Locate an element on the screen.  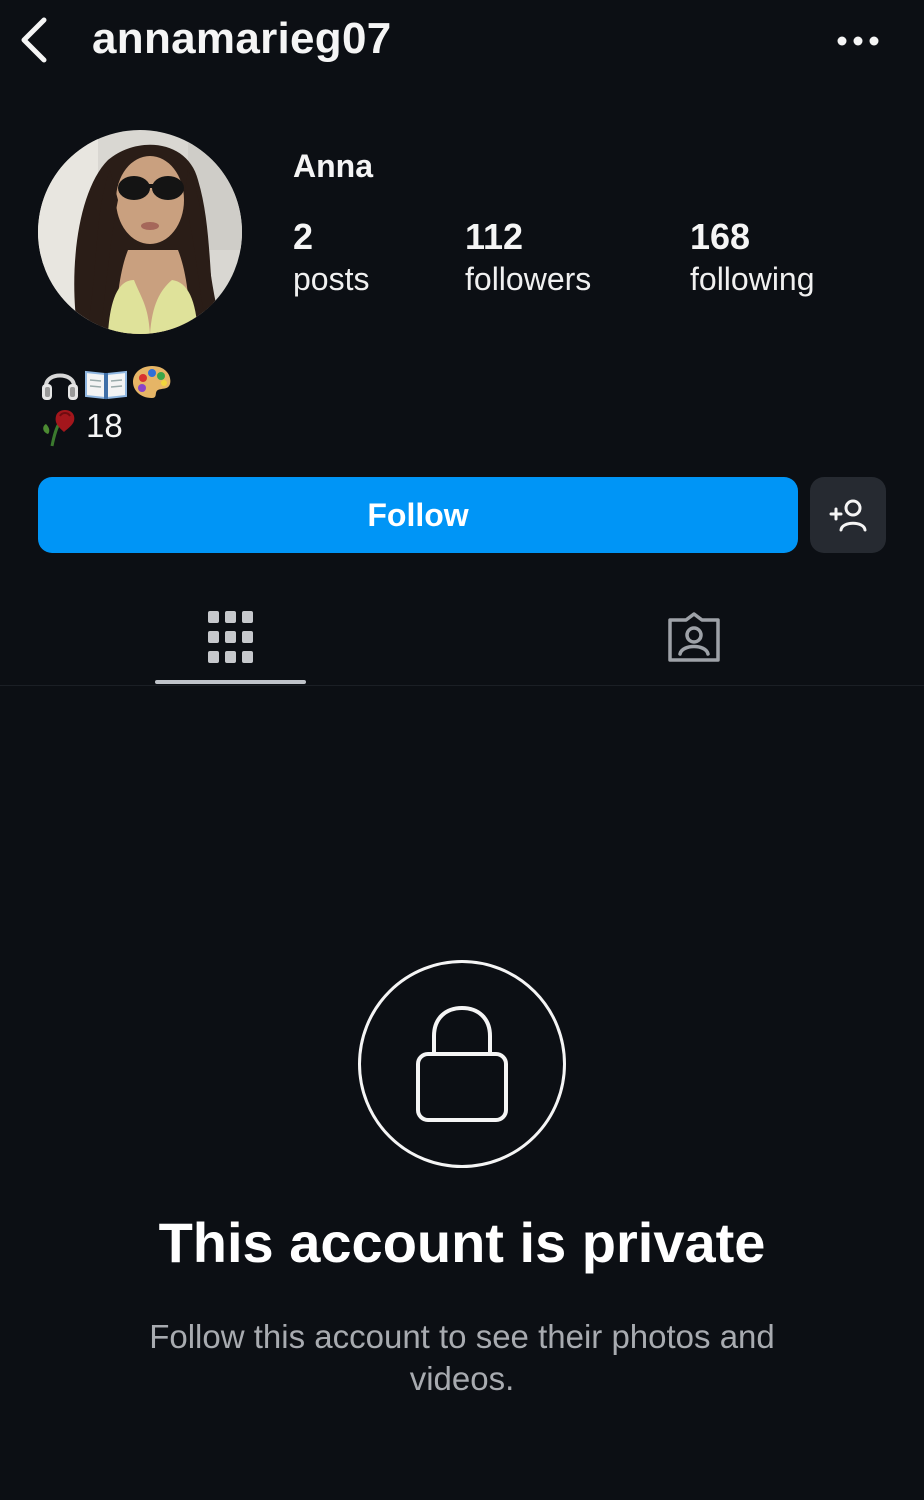
following-label: following is located at coordinates (752, 279).